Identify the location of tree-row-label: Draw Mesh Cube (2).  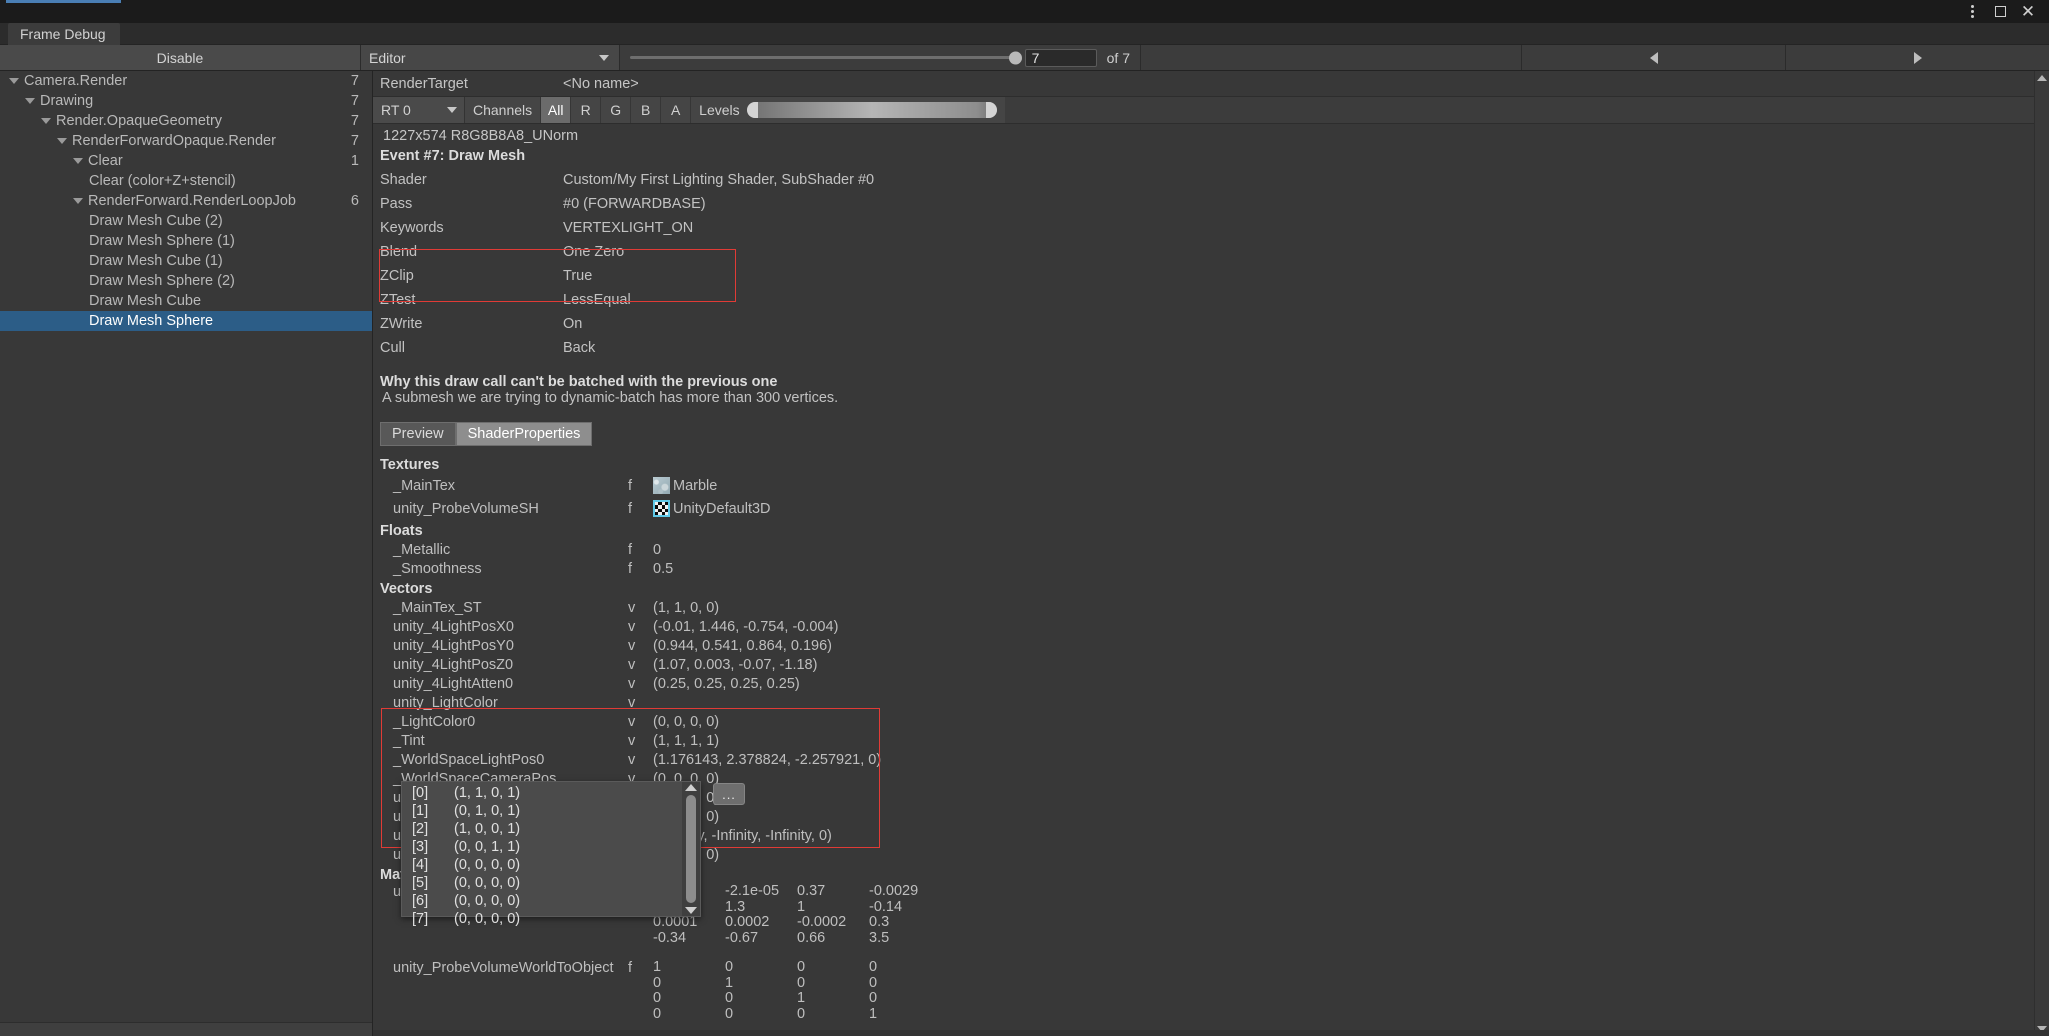
(156, 221).